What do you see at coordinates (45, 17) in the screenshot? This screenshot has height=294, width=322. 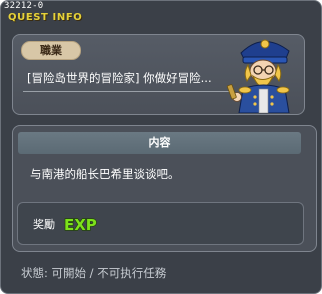 I see `window-title: QUEST INFO` at bounding box center [45, 17].